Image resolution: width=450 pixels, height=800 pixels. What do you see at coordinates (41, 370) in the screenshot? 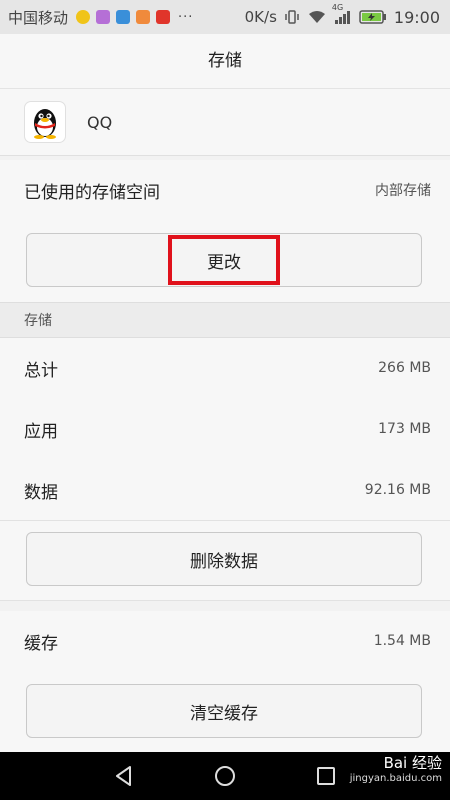
I see `total-label: 总计` at bounding box center [41, 370].